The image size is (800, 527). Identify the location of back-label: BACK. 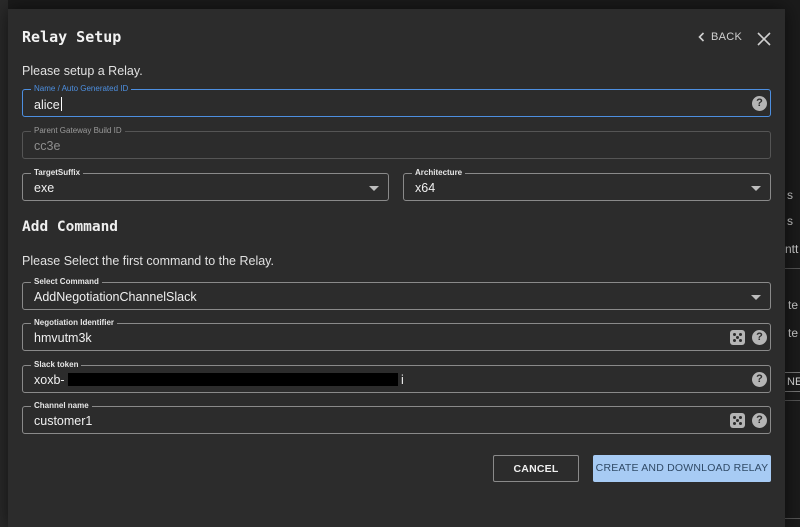
(727, 37).